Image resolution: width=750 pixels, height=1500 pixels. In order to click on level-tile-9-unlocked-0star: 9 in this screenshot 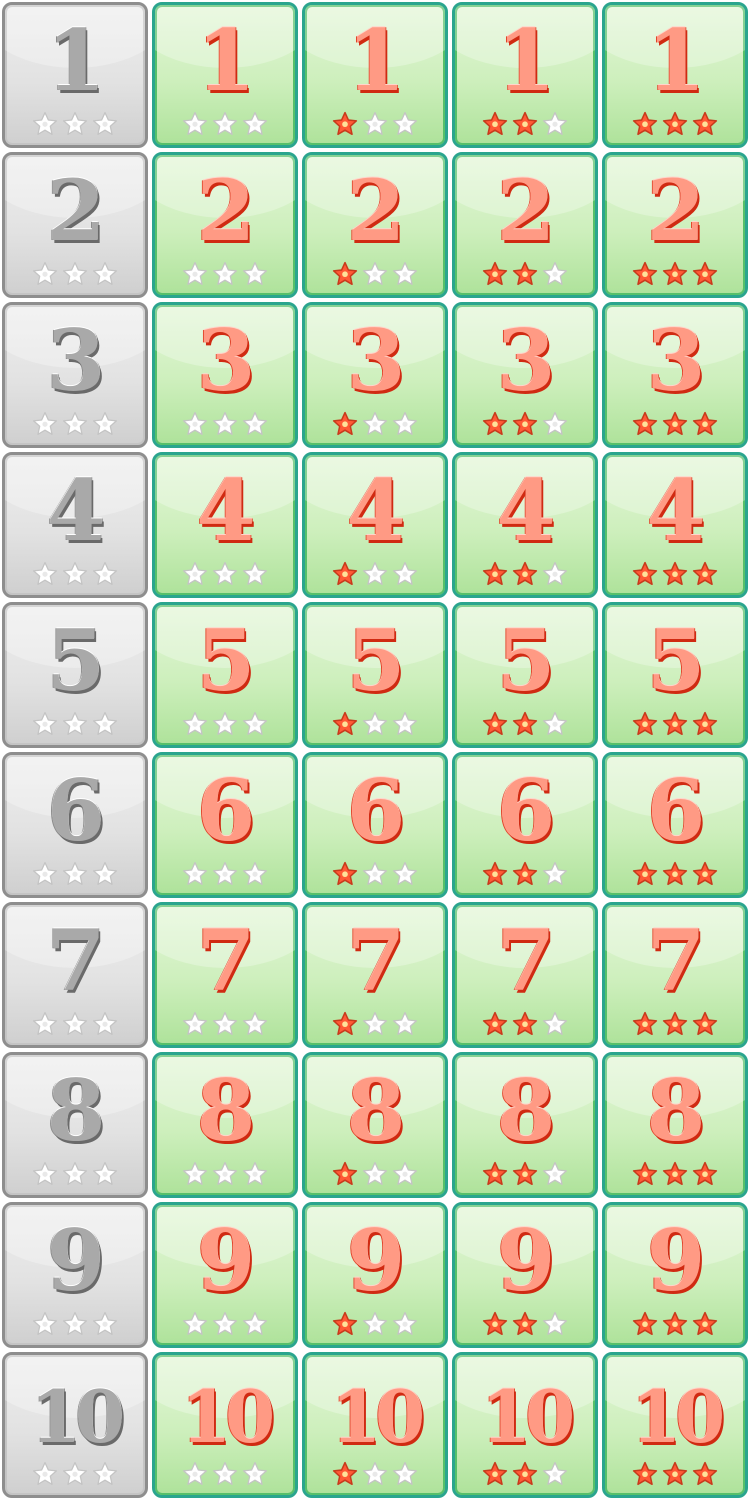, I will do `click(225, 1275)`.